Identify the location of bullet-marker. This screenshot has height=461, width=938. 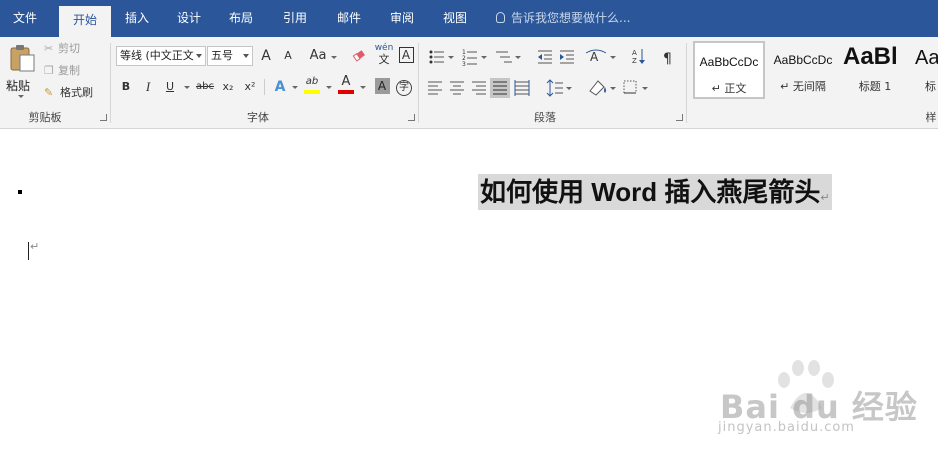
(20, 192).